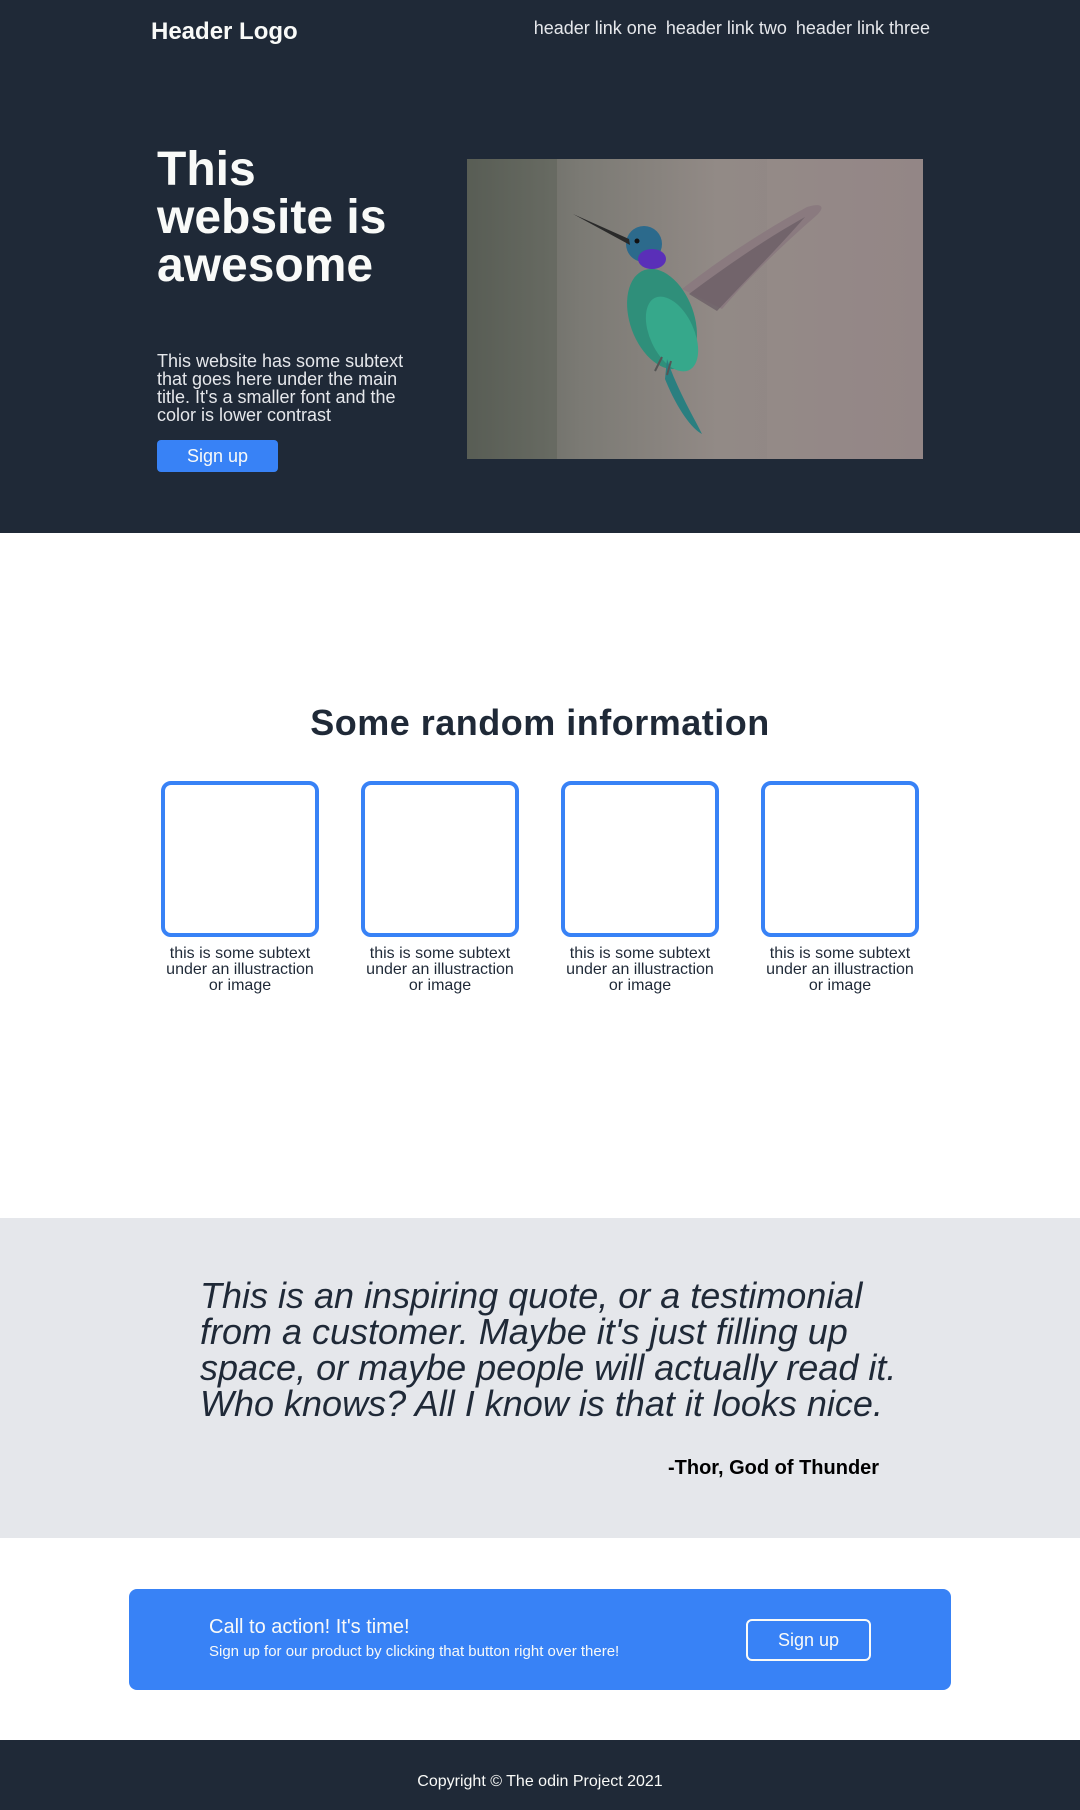 The width and height of the screenshot is (1080, 1810). What do you see at coordinates (309, 1627) in the screenshot?
I see `cta-title: Call to action! It's time!` at bounding box center [309, 1627].